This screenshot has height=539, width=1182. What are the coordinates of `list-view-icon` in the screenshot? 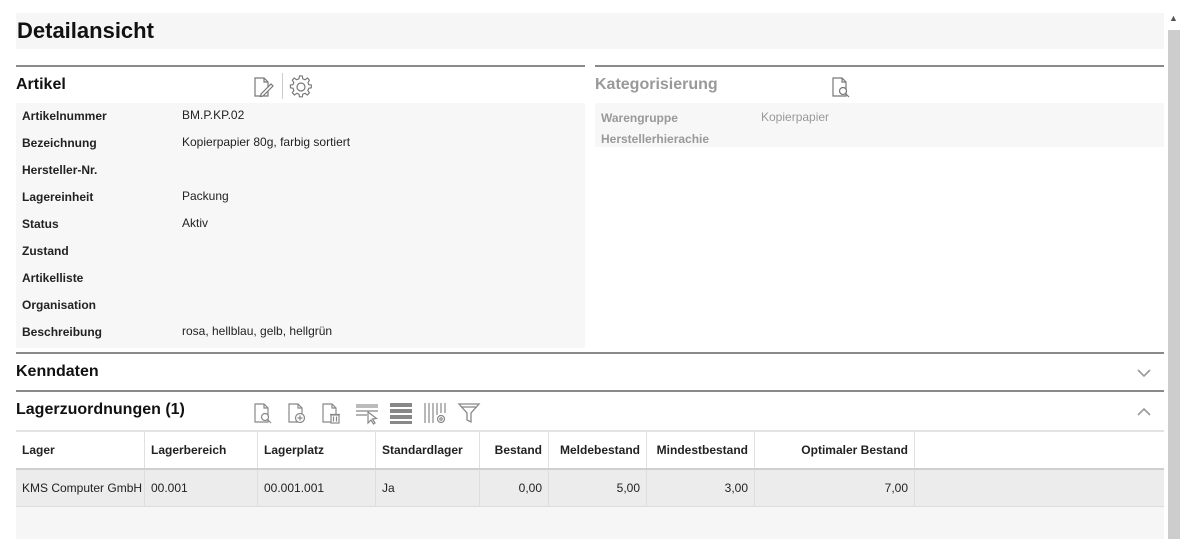 It's located at (401, 413).